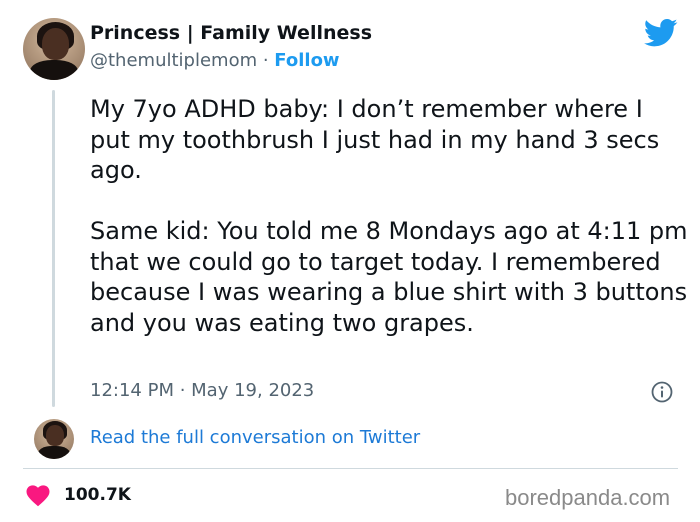 Image resolution: width=700 pixels, height=522 pixels. Describe the element at coordinates (306, 60) in the screenshot. I see `follow-button: Follow` at that location.